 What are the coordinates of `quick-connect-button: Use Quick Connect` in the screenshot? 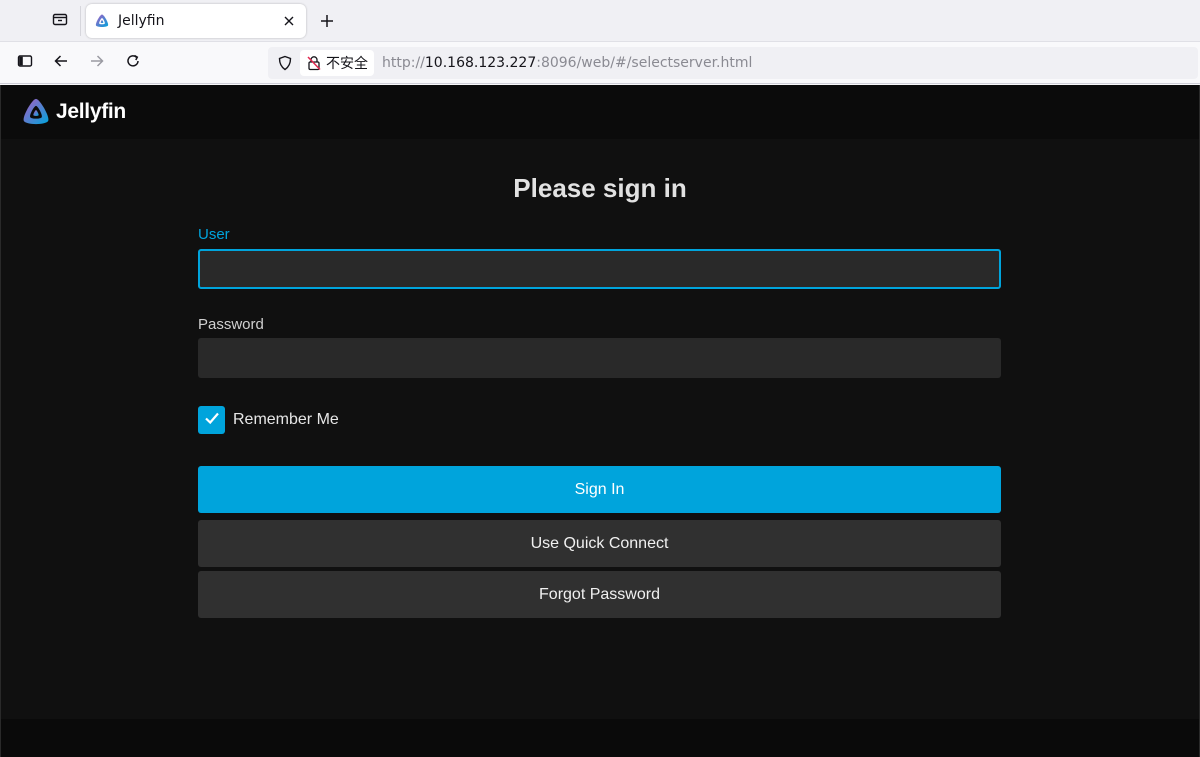 It's located at (599, 543).